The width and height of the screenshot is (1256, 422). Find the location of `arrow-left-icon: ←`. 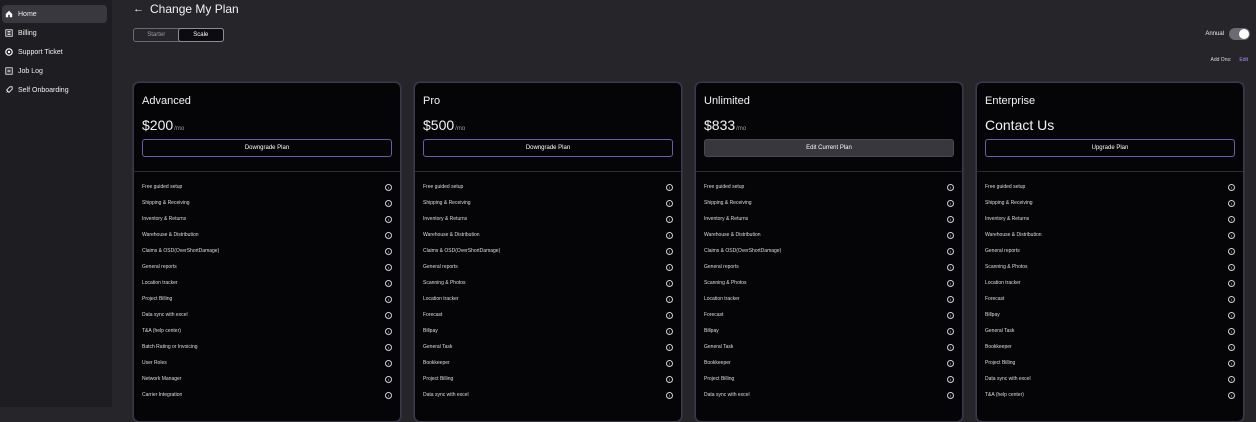

arrow-left-icon: ← is located at coordinates (138, 9).